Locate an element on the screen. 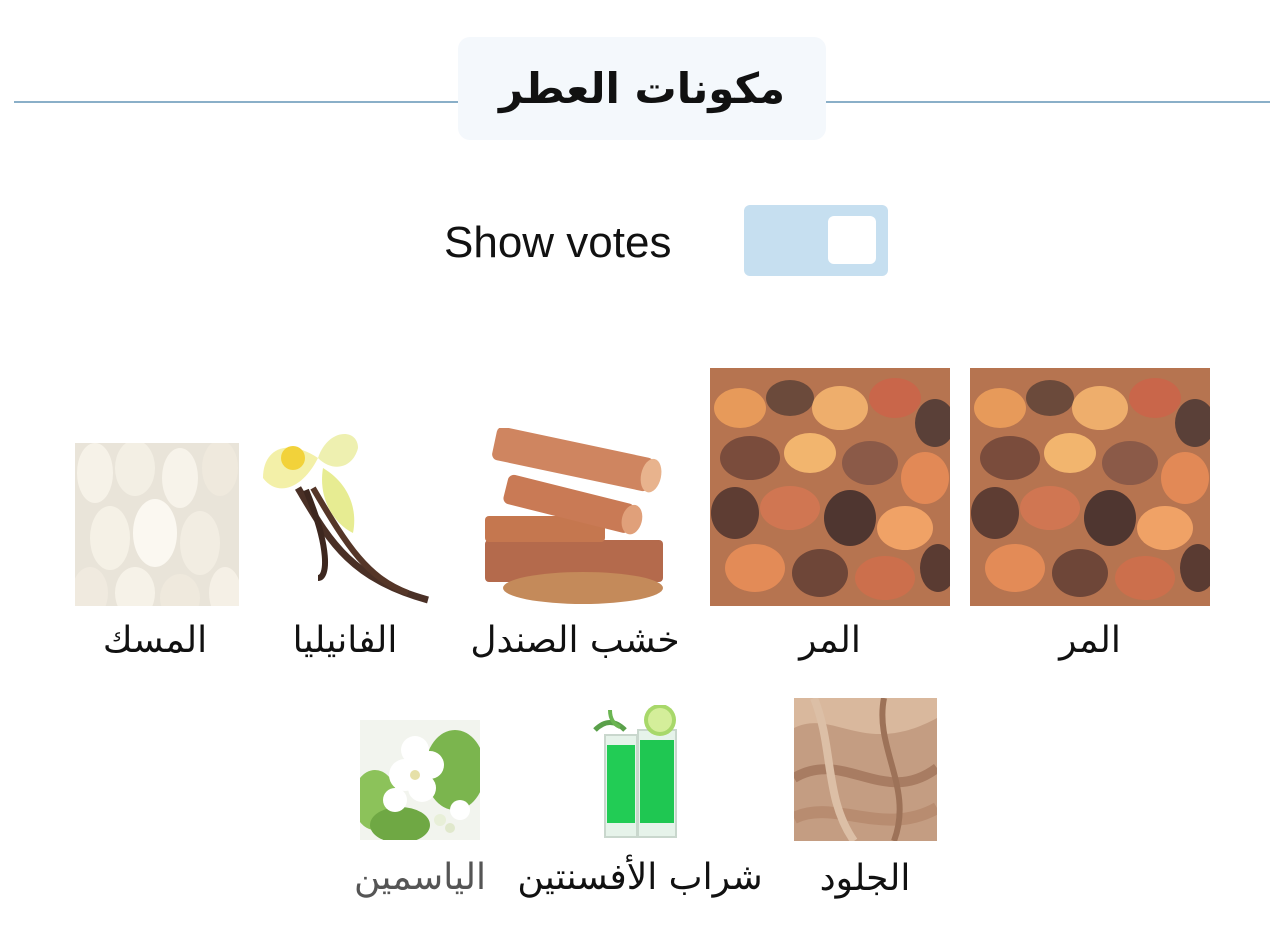 This screenshot has height=931, width=1284. show-votes-toggle is located at coordinates (816, 240).